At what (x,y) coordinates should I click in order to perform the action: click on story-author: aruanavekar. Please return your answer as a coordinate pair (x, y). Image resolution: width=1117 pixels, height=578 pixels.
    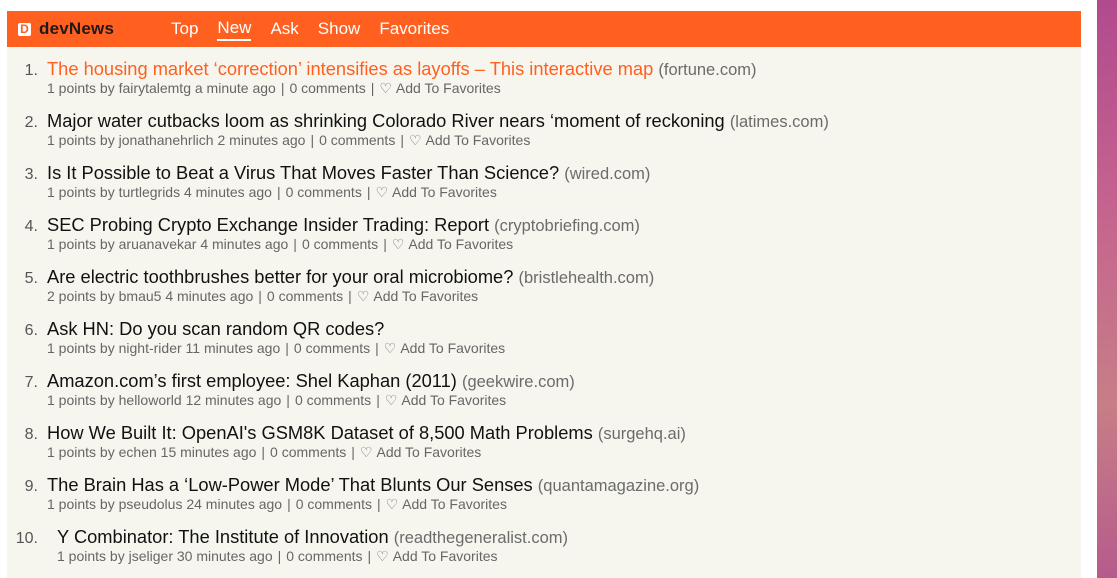
    Looking at the image, I should click on (158, 244).